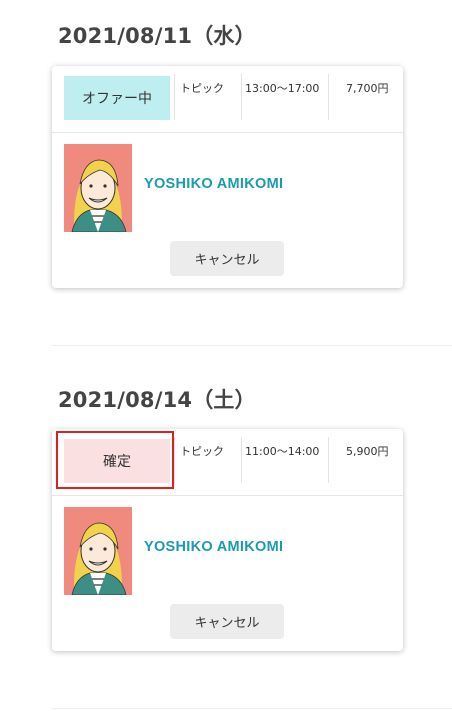  I want to click on price: 5,900円, so click(367, 451).